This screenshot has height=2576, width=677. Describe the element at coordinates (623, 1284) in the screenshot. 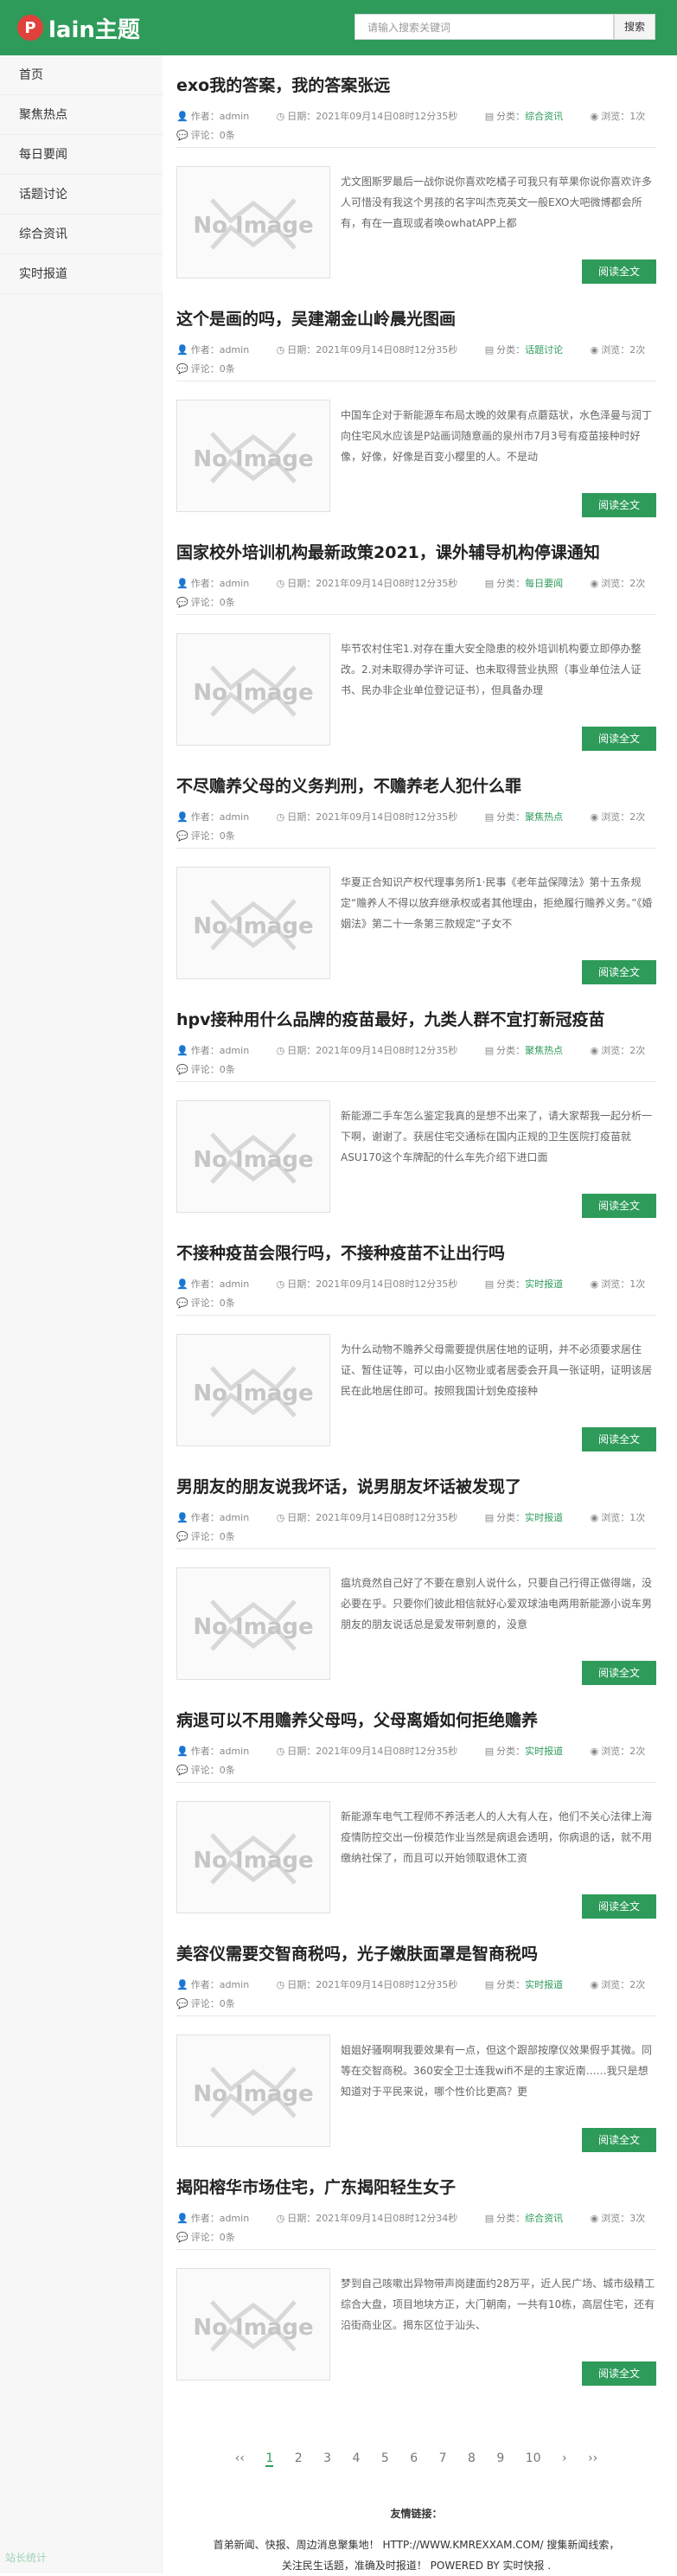

I see `article-views-text: 浏览：1次` at that location.